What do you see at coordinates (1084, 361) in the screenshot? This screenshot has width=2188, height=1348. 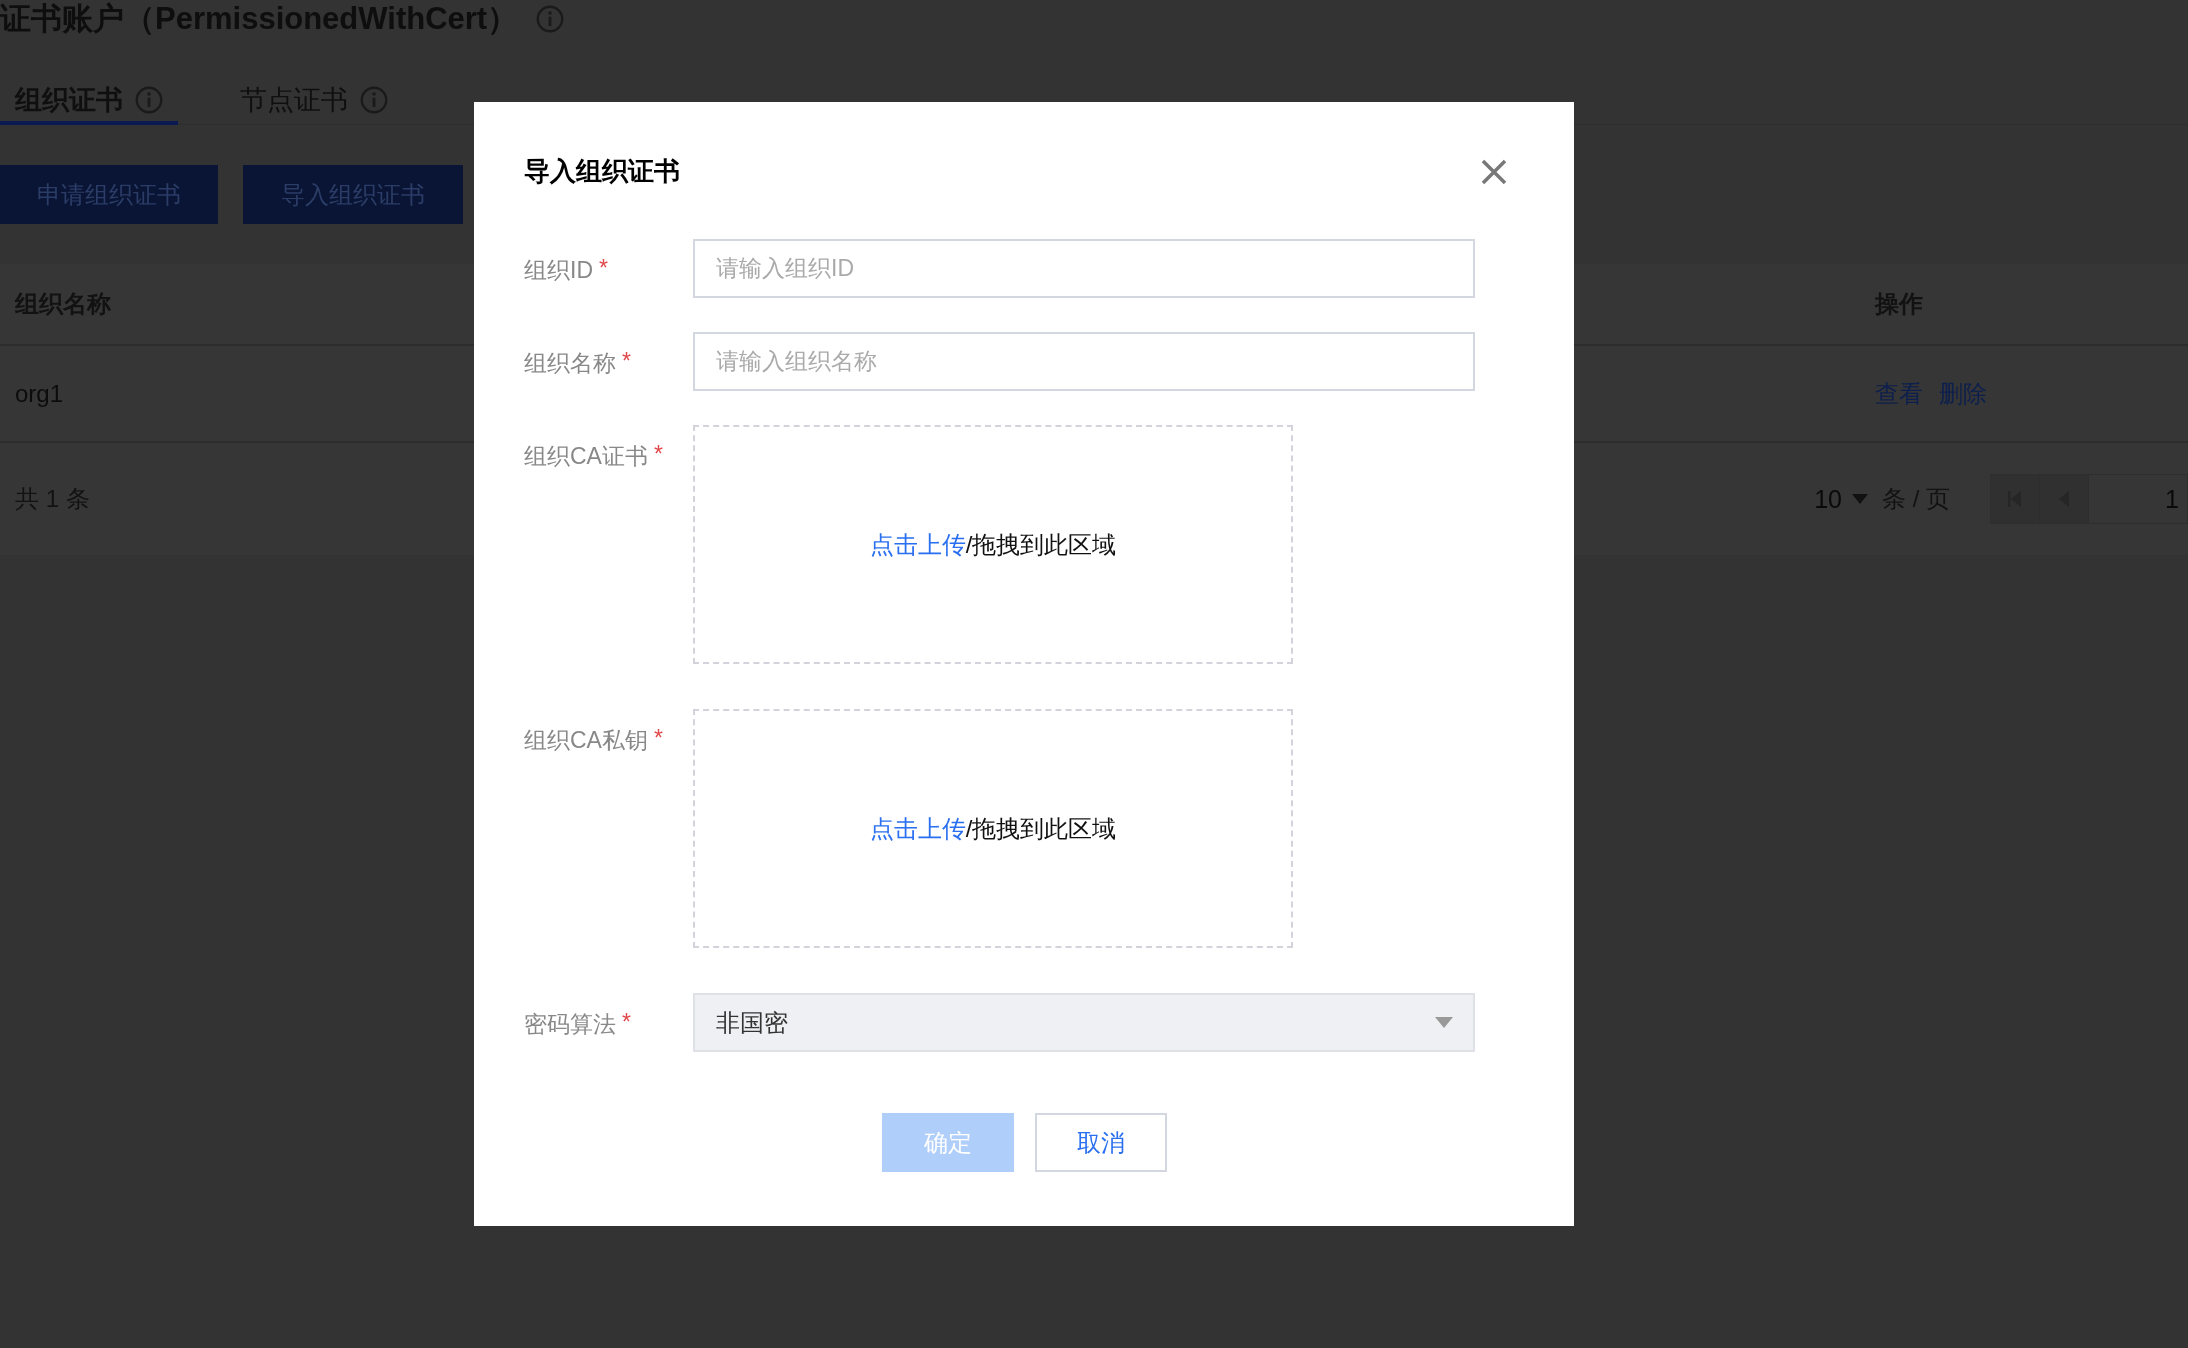 I see `text-input-field: 请输入组织名称` at bounding box center [1084, 361].